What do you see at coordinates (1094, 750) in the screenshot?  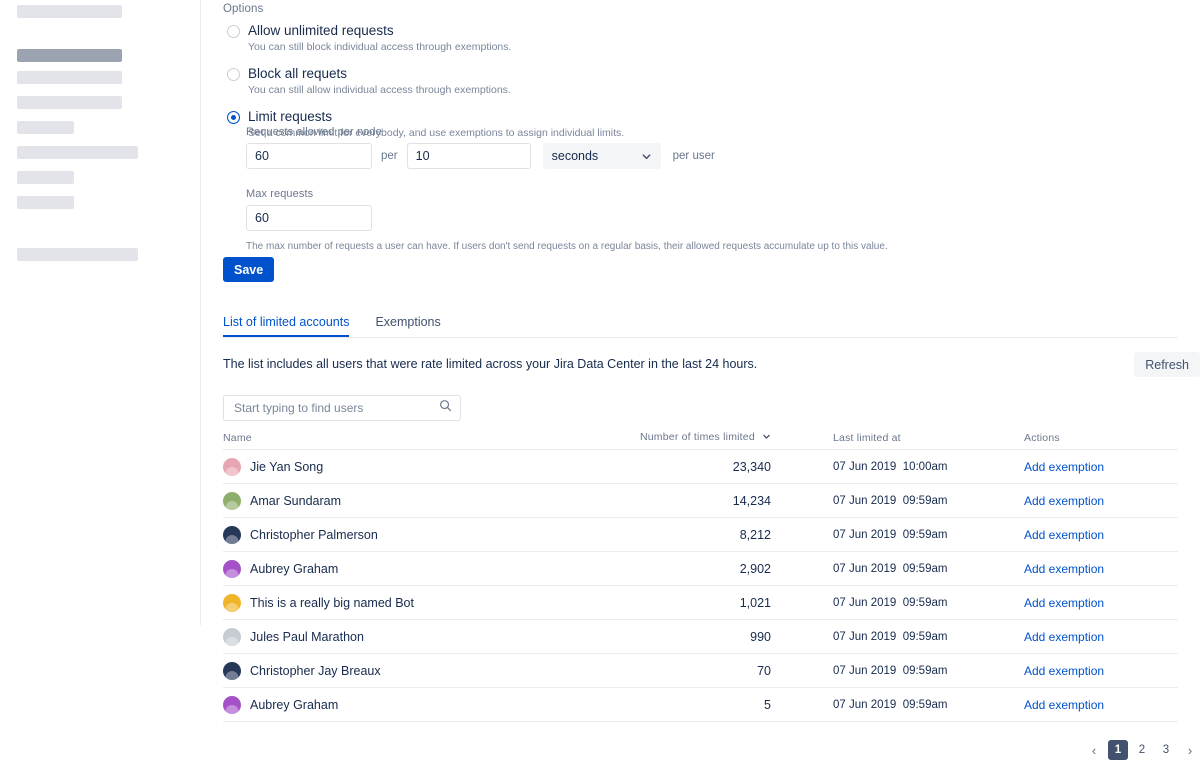 I see `pagination-prev-icon: ‹` at bounding box center [1094, 750].